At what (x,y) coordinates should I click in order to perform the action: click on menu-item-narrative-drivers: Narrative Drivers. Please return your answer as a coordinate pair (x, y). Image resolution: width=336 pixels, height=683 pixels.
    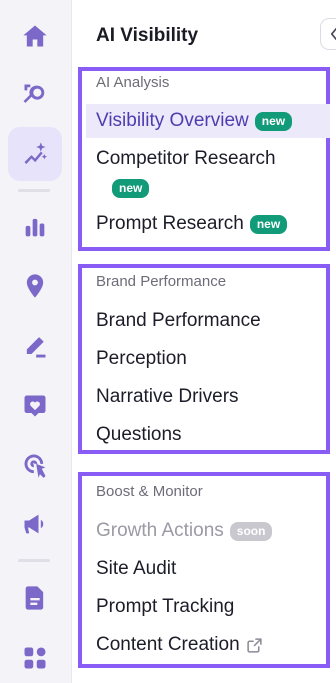
    Looking at the image, I should click on (208, 397).